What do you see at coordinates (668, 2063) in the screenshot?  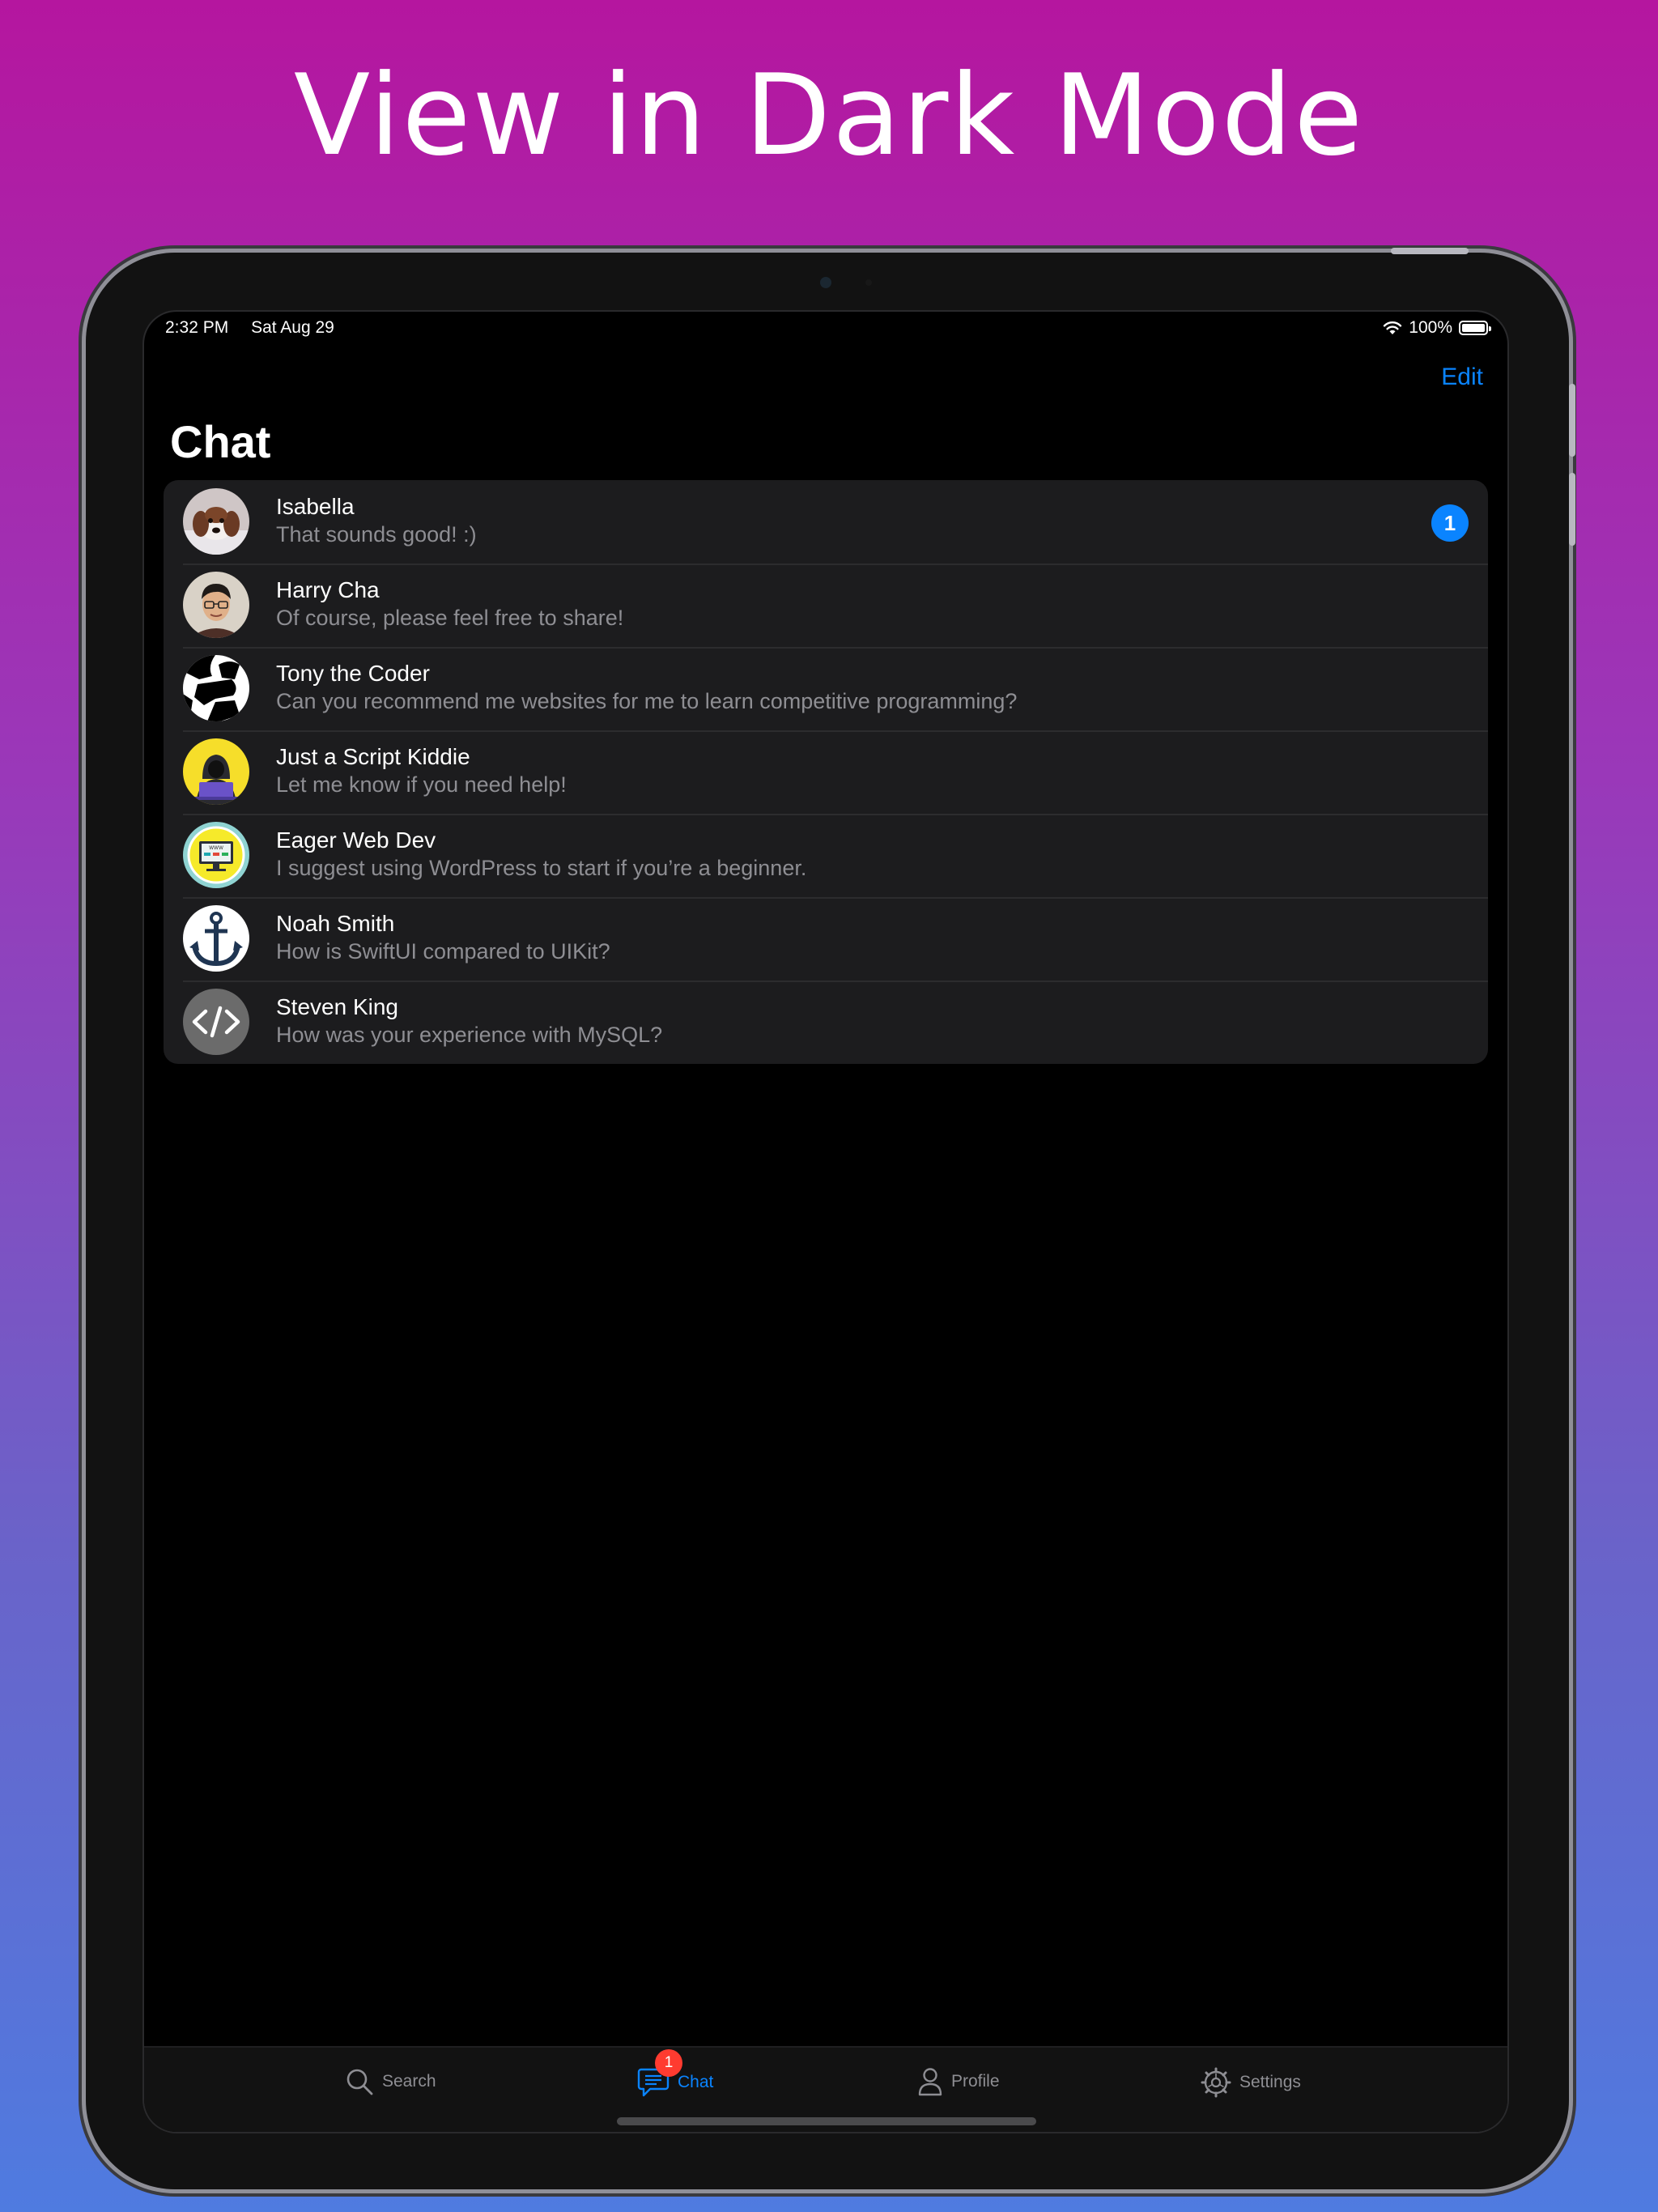 I see `tab-badge: 1` at bounding box center [668, 2063].